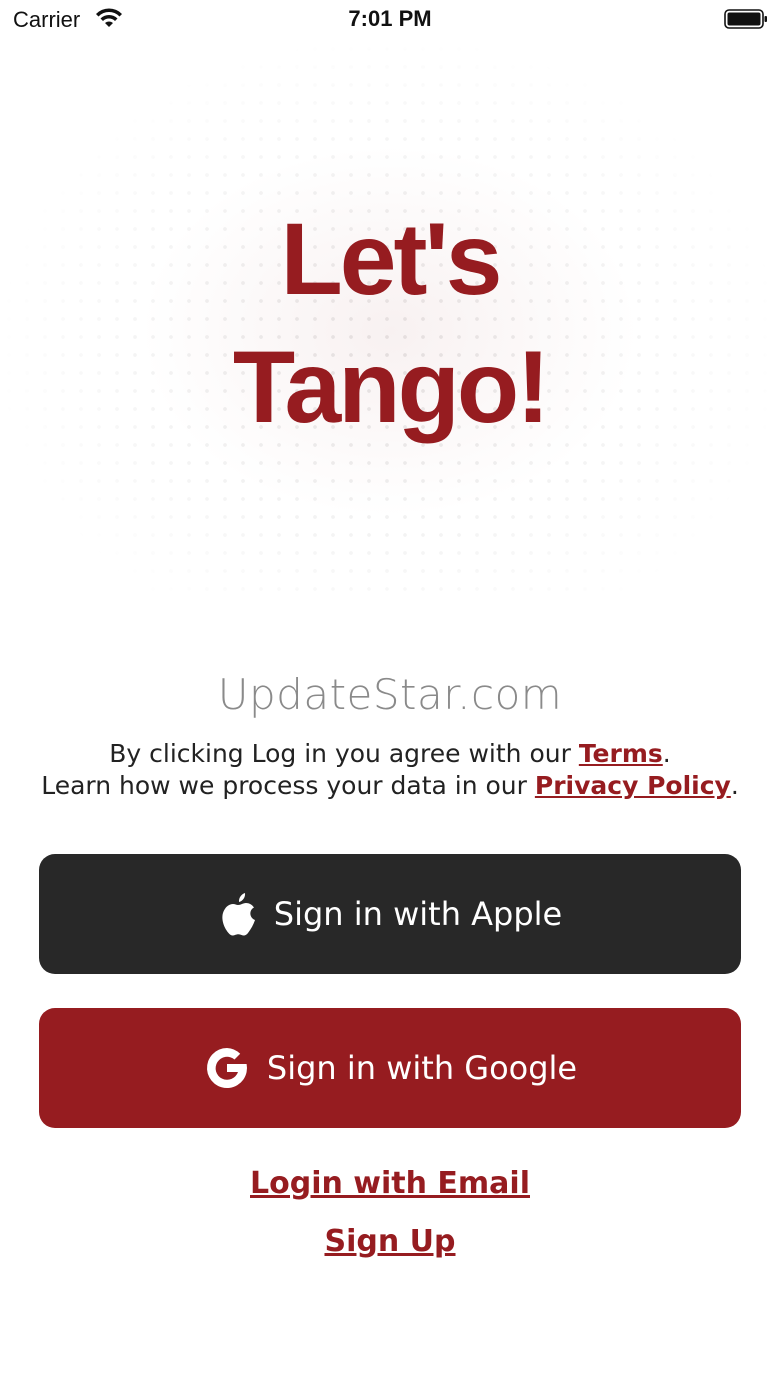 The width and height of the screenshot is (780, 1387). What do you see at coordinates (227, 1068) in the screenshot?
I see `google-icon` at bounding box center [227, 1068].